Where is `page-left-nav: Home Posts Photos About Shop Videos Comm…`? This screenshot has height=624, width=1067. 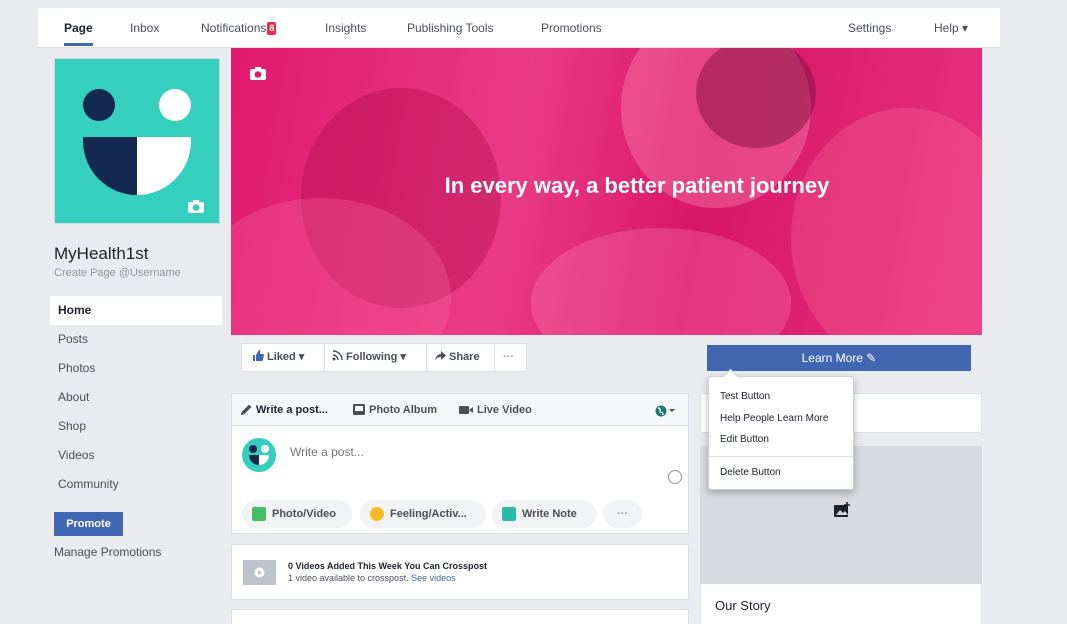 page-left-nav: Home Posts Photos About Shop Videos Comm… is located at coordinates (136, 397).